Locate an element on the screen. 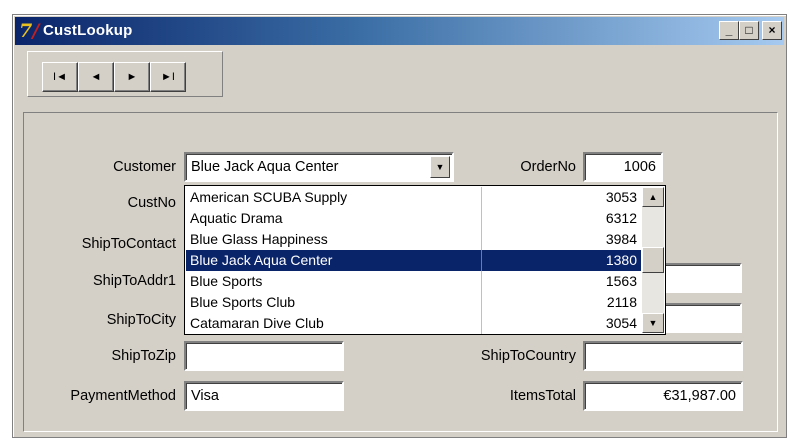 The image size is (795, 445). shiptostate-field is located at coordinates (701, 318).